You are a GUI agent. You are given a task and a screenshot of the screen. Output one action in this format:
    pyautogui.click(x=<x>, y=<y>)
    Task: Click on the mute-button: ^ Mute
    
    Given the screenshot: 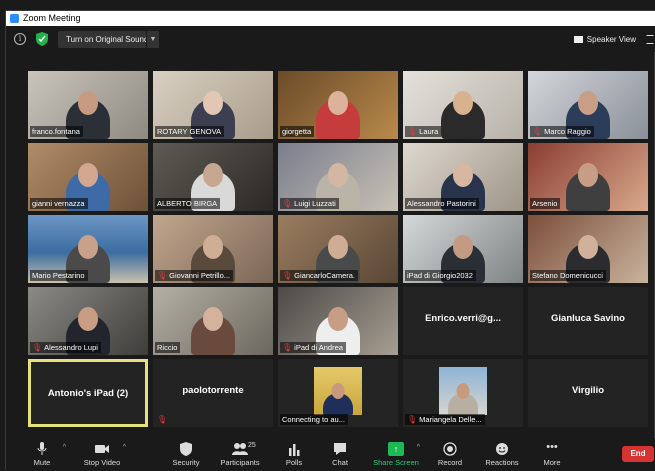 What is the action you would take?
    pyautogui.click(x=42, y=454)
    